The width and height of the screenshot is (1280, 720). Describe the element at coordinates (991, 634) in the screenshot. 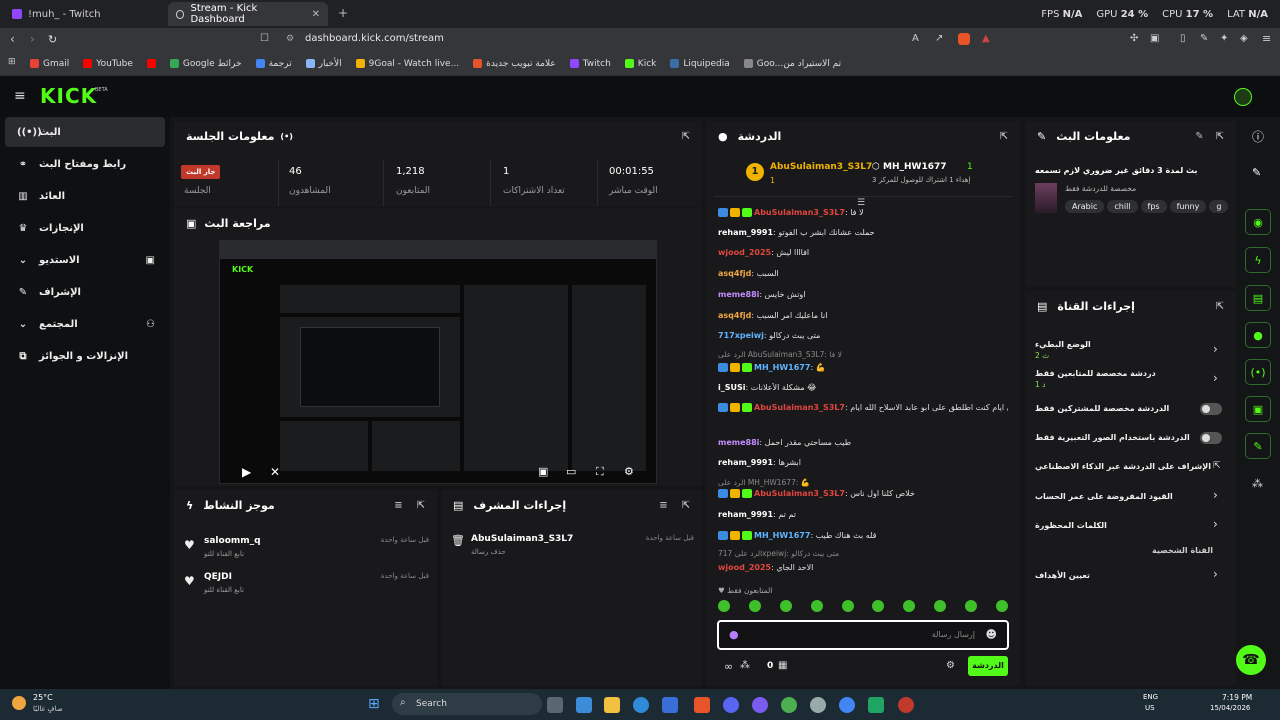

I see `emoji-icon: ☻` at that location.